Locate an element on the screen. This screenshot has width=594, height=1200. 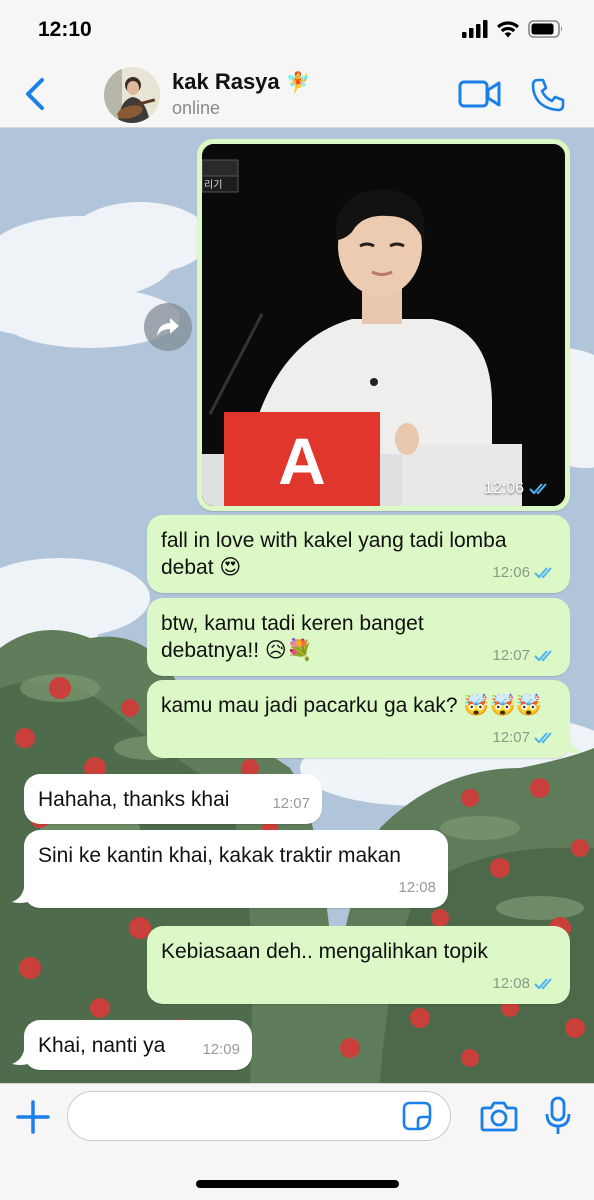
outgoing-message: kamu mau jadi pacarku ga kak? 🤯🤯🤯 12:07 is located at coordinates (358, 719).